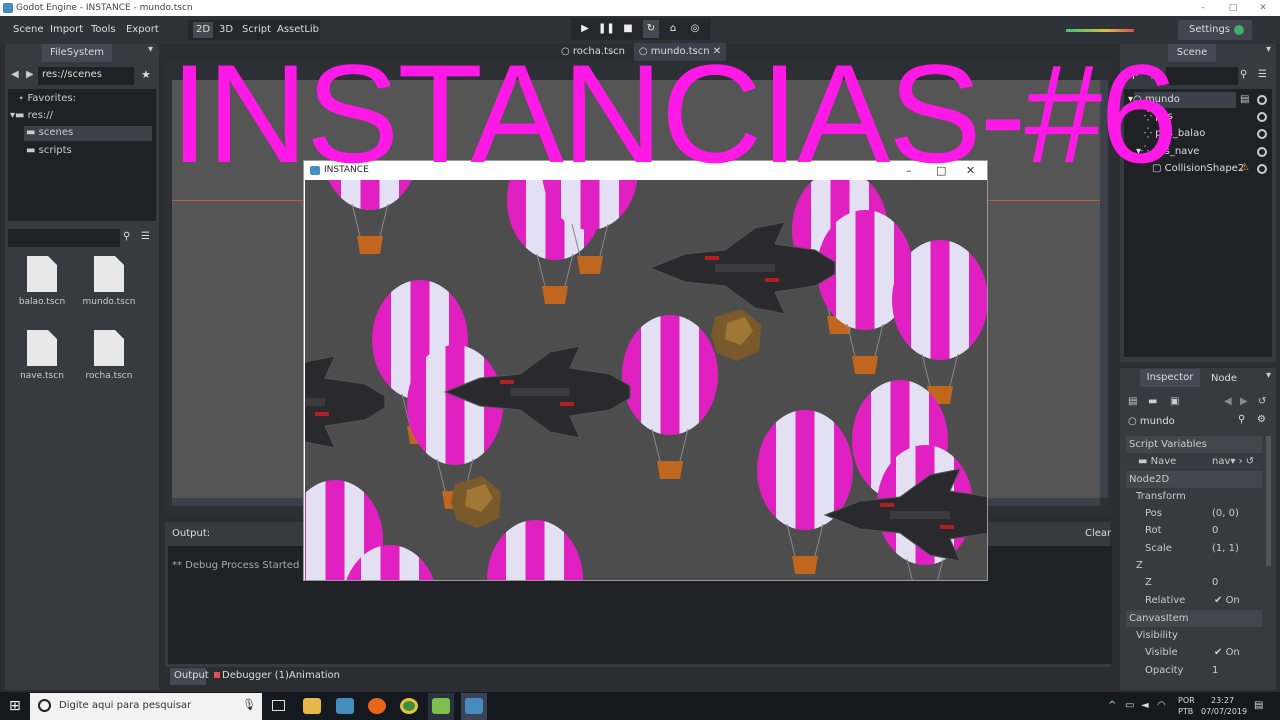 This screenshot has width=1280, height=720. Describe the element at coordinates (1262, 74) in the screenshot. I see `scene-options-icon: ☰` at that location.